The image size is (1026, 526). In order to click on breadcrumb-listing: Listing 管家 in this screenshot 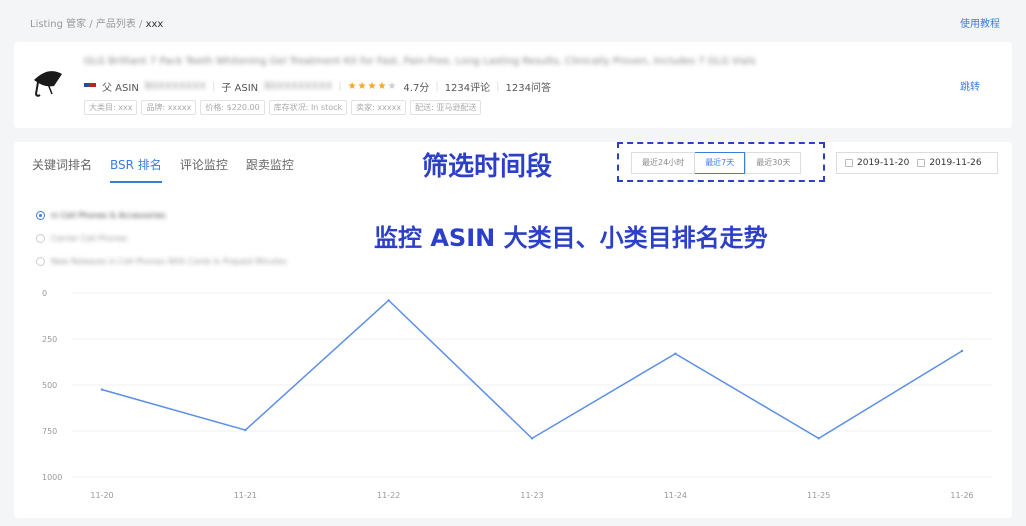, I will do `click(58, 24)`.